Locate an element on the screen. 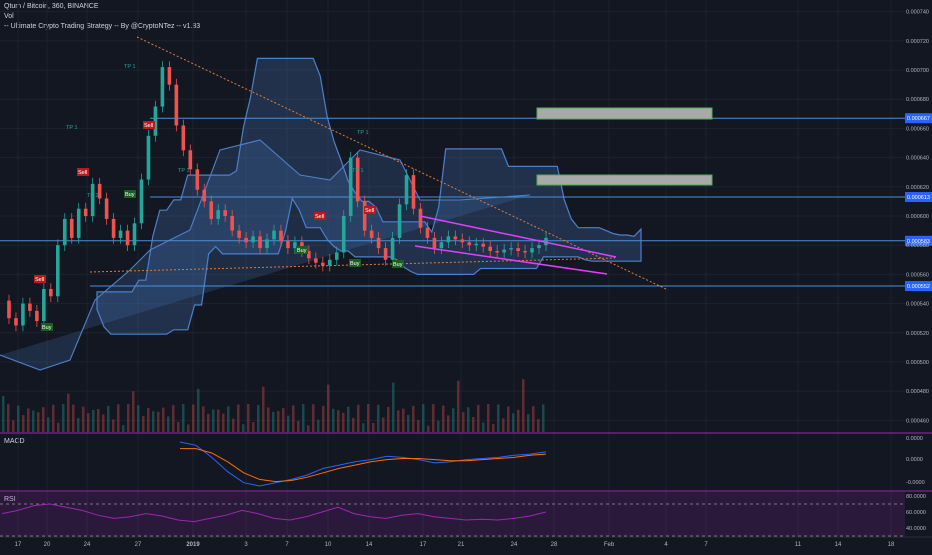  target-box is located at coordinates (624, 180).